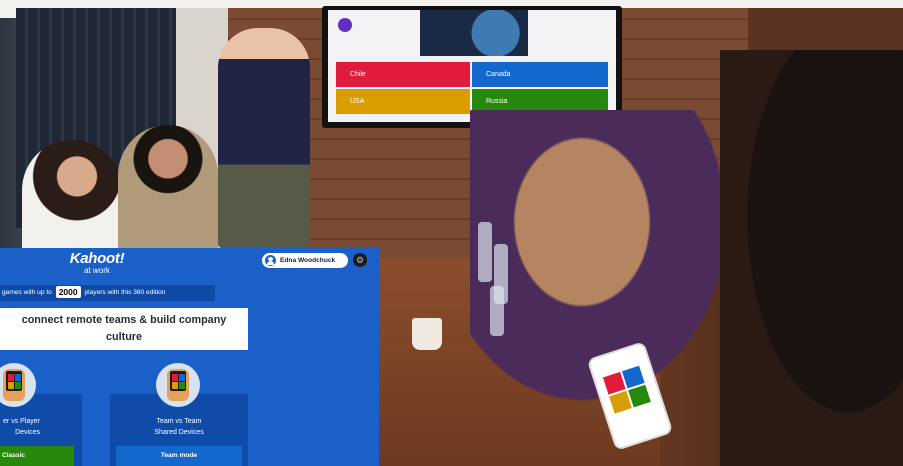 This screenshot has height=466, width=903. Describe the element at coordinates (68, 292) in the screenshot. I see `player-limit-number: 2000` at that location.